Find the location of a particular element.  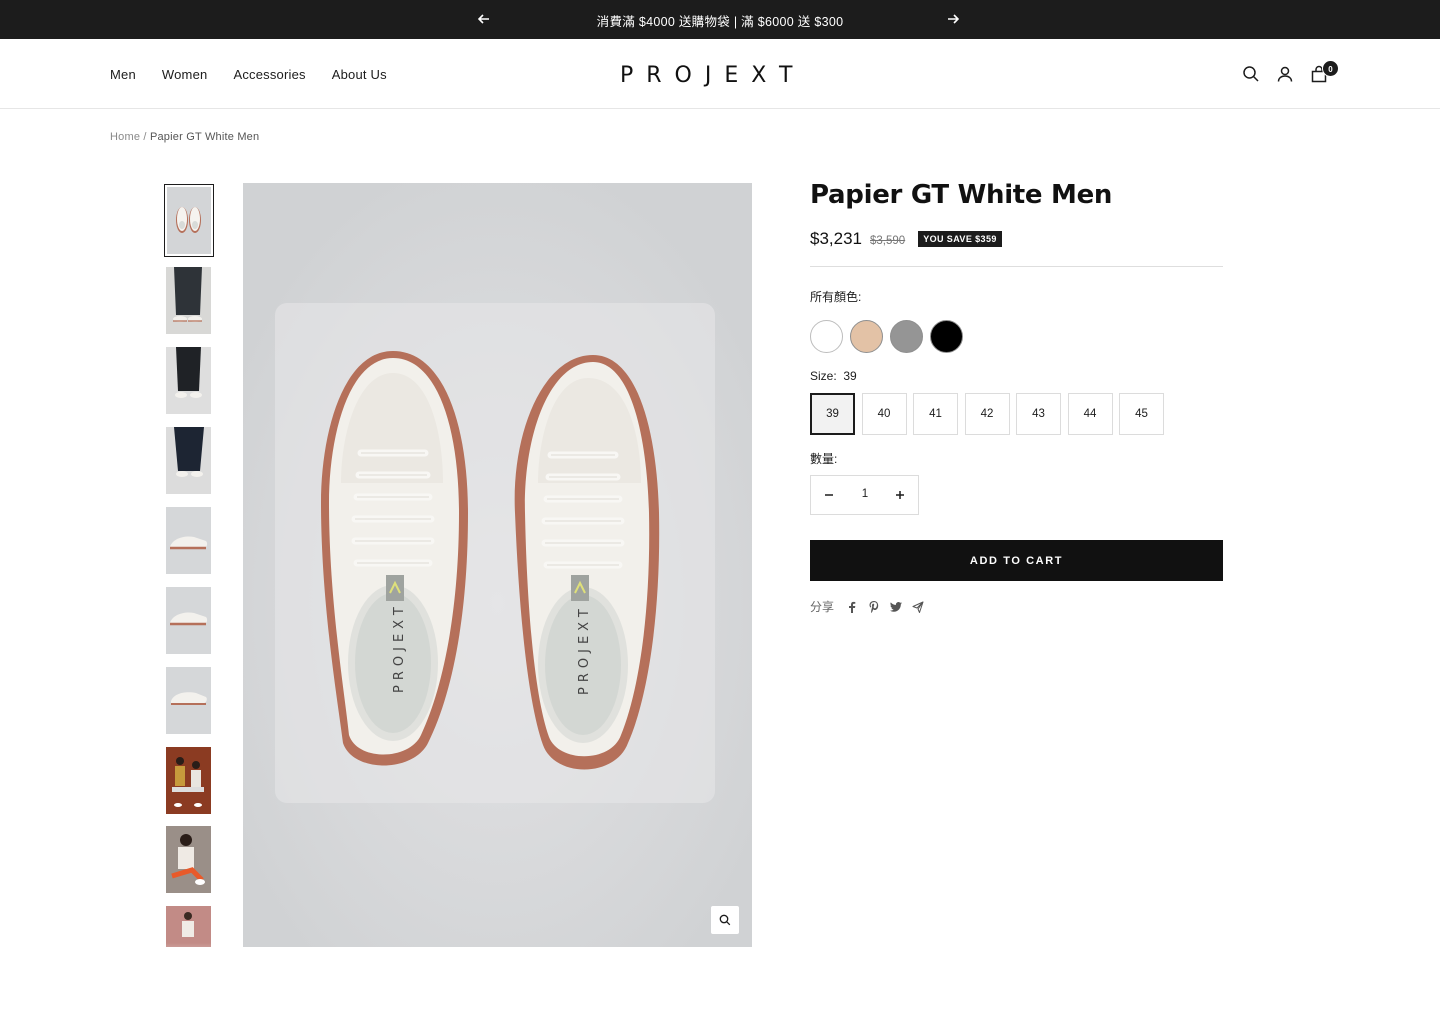

quantity-label: 數量: is located at coordinates (824, 459).